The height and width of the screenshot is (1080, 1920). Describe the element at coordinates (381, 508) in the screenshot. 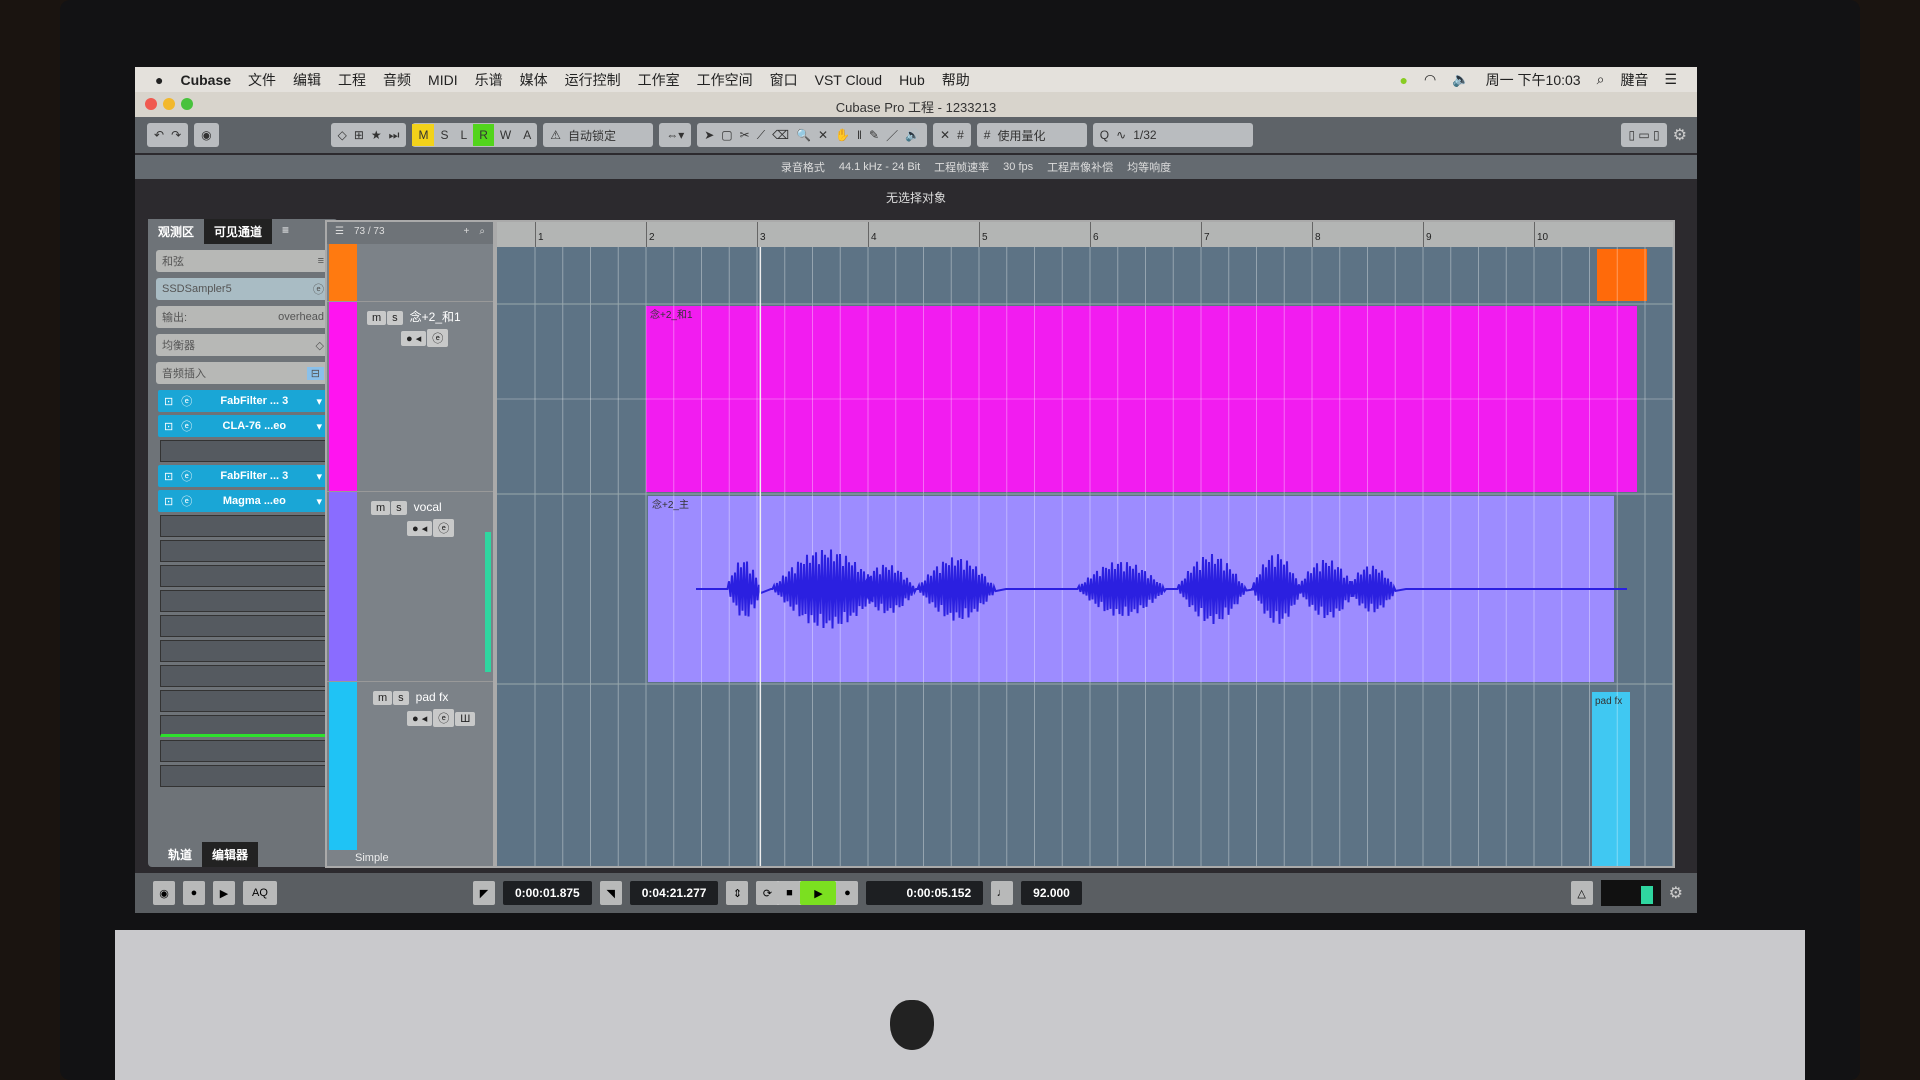

I see `mute-button: m` at that location.